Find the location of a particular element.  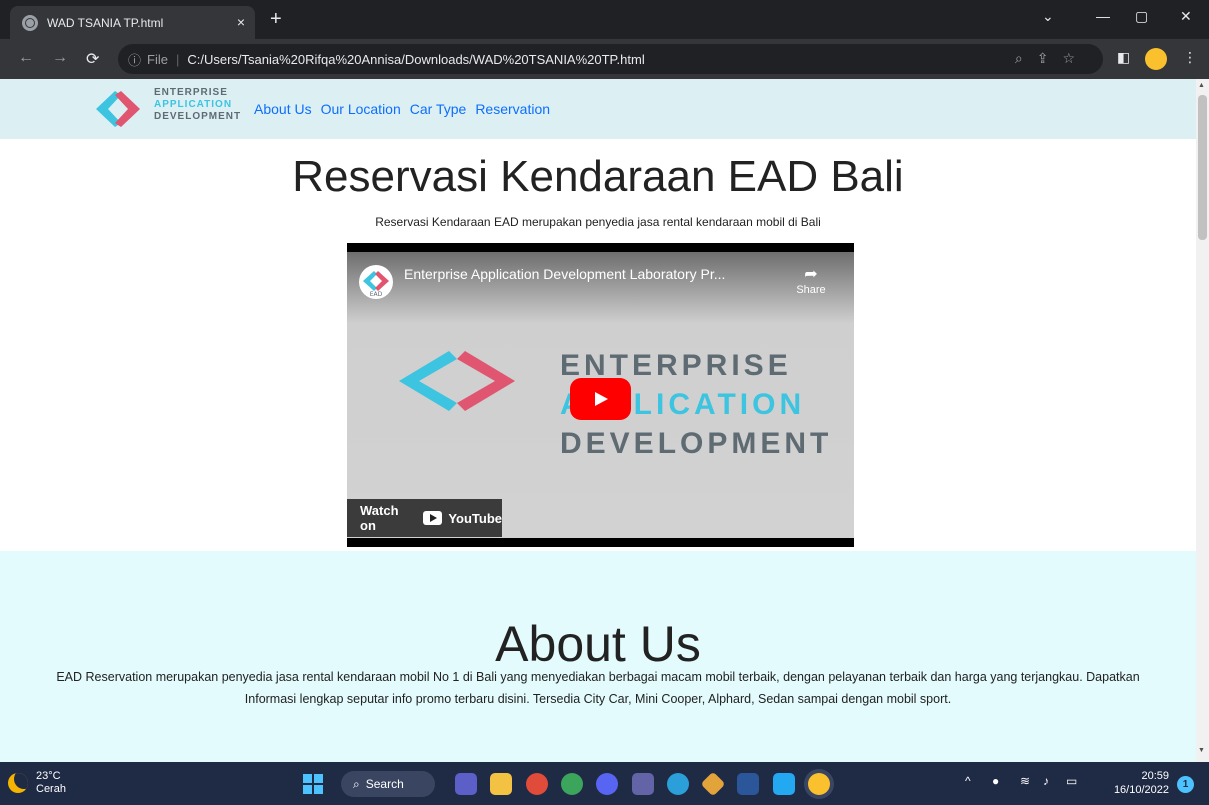

clock-date: 16/10/2022 is located at coordinates (1141, 790).